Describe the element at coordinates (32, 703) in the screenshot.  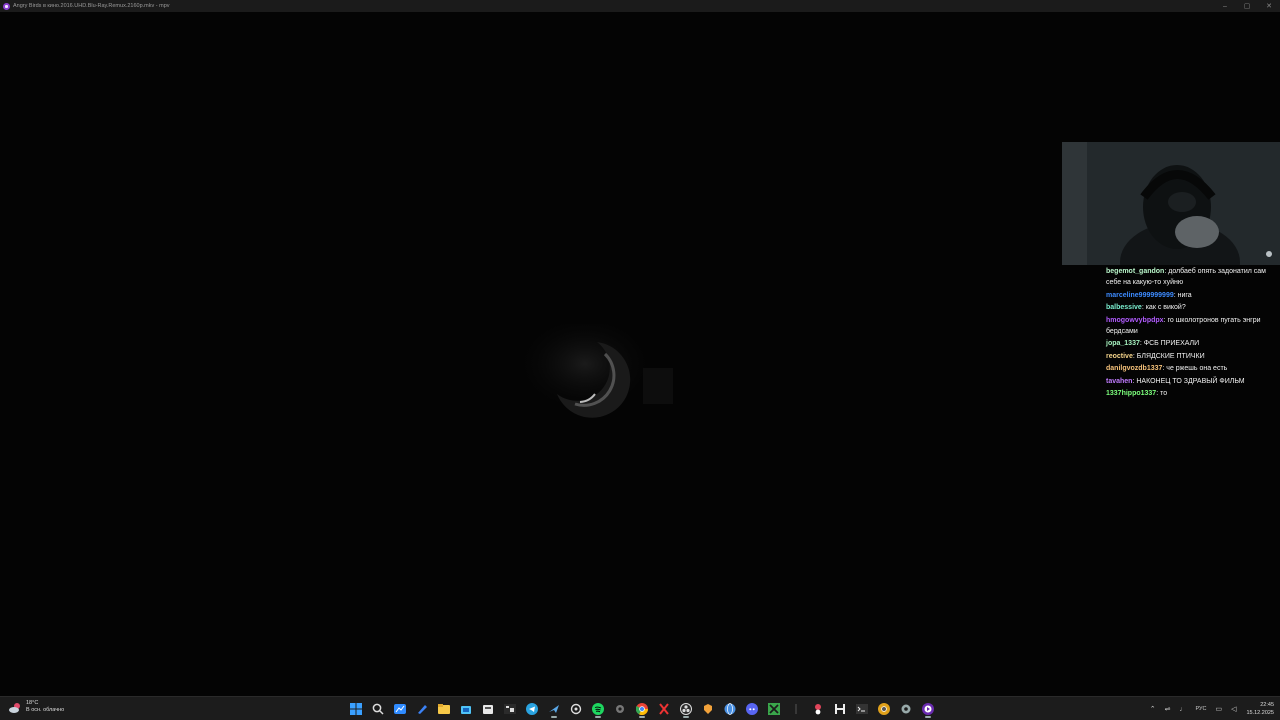
I see `weather-temp: 18°C` at that location.